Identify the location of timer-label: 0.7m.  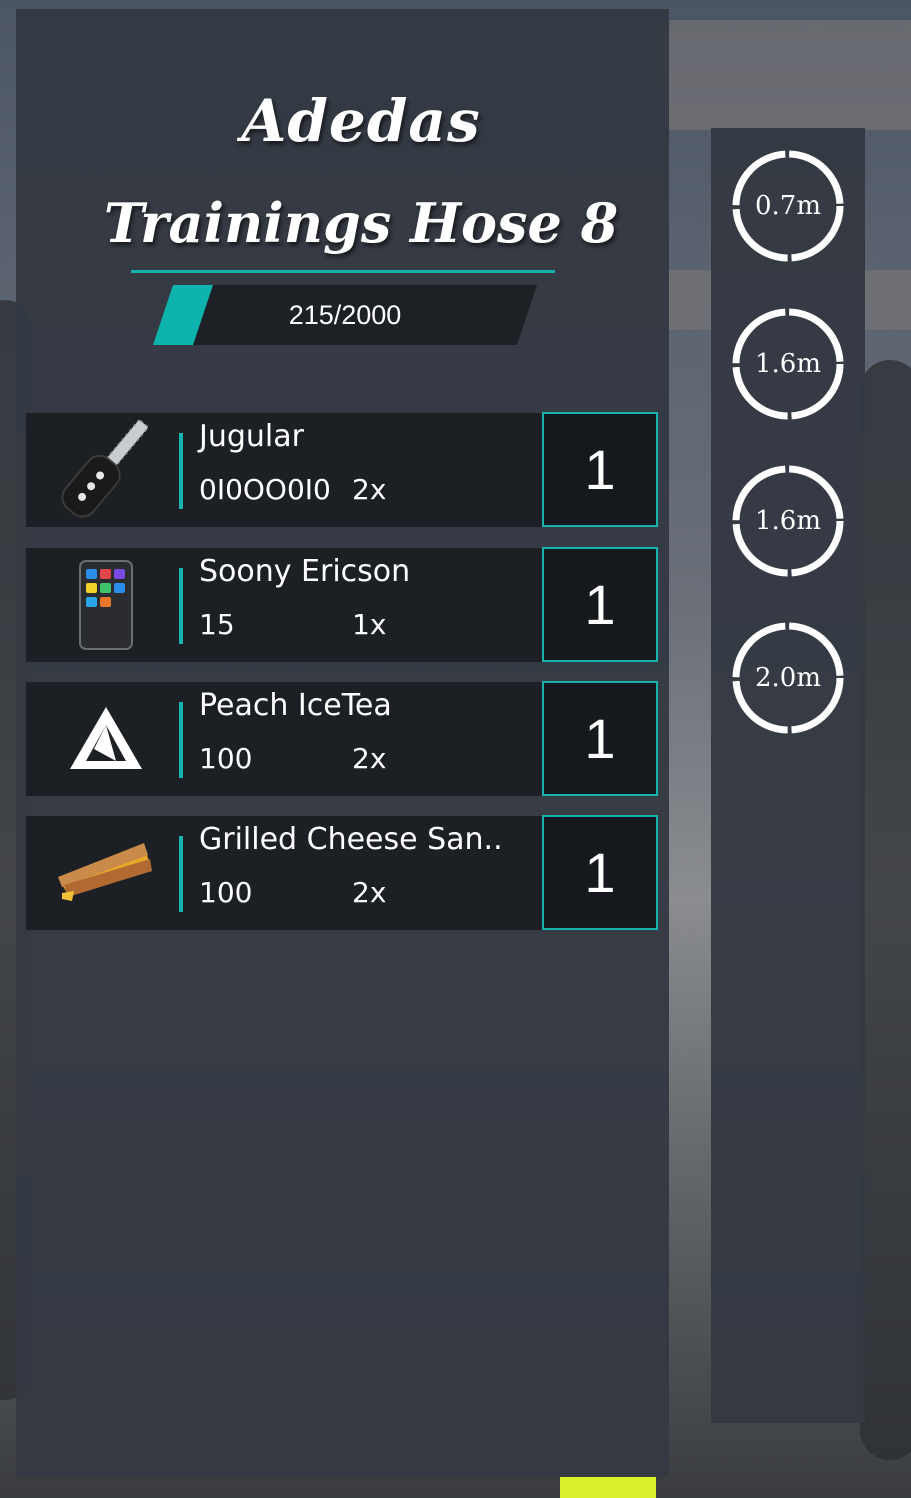
(787, 206).